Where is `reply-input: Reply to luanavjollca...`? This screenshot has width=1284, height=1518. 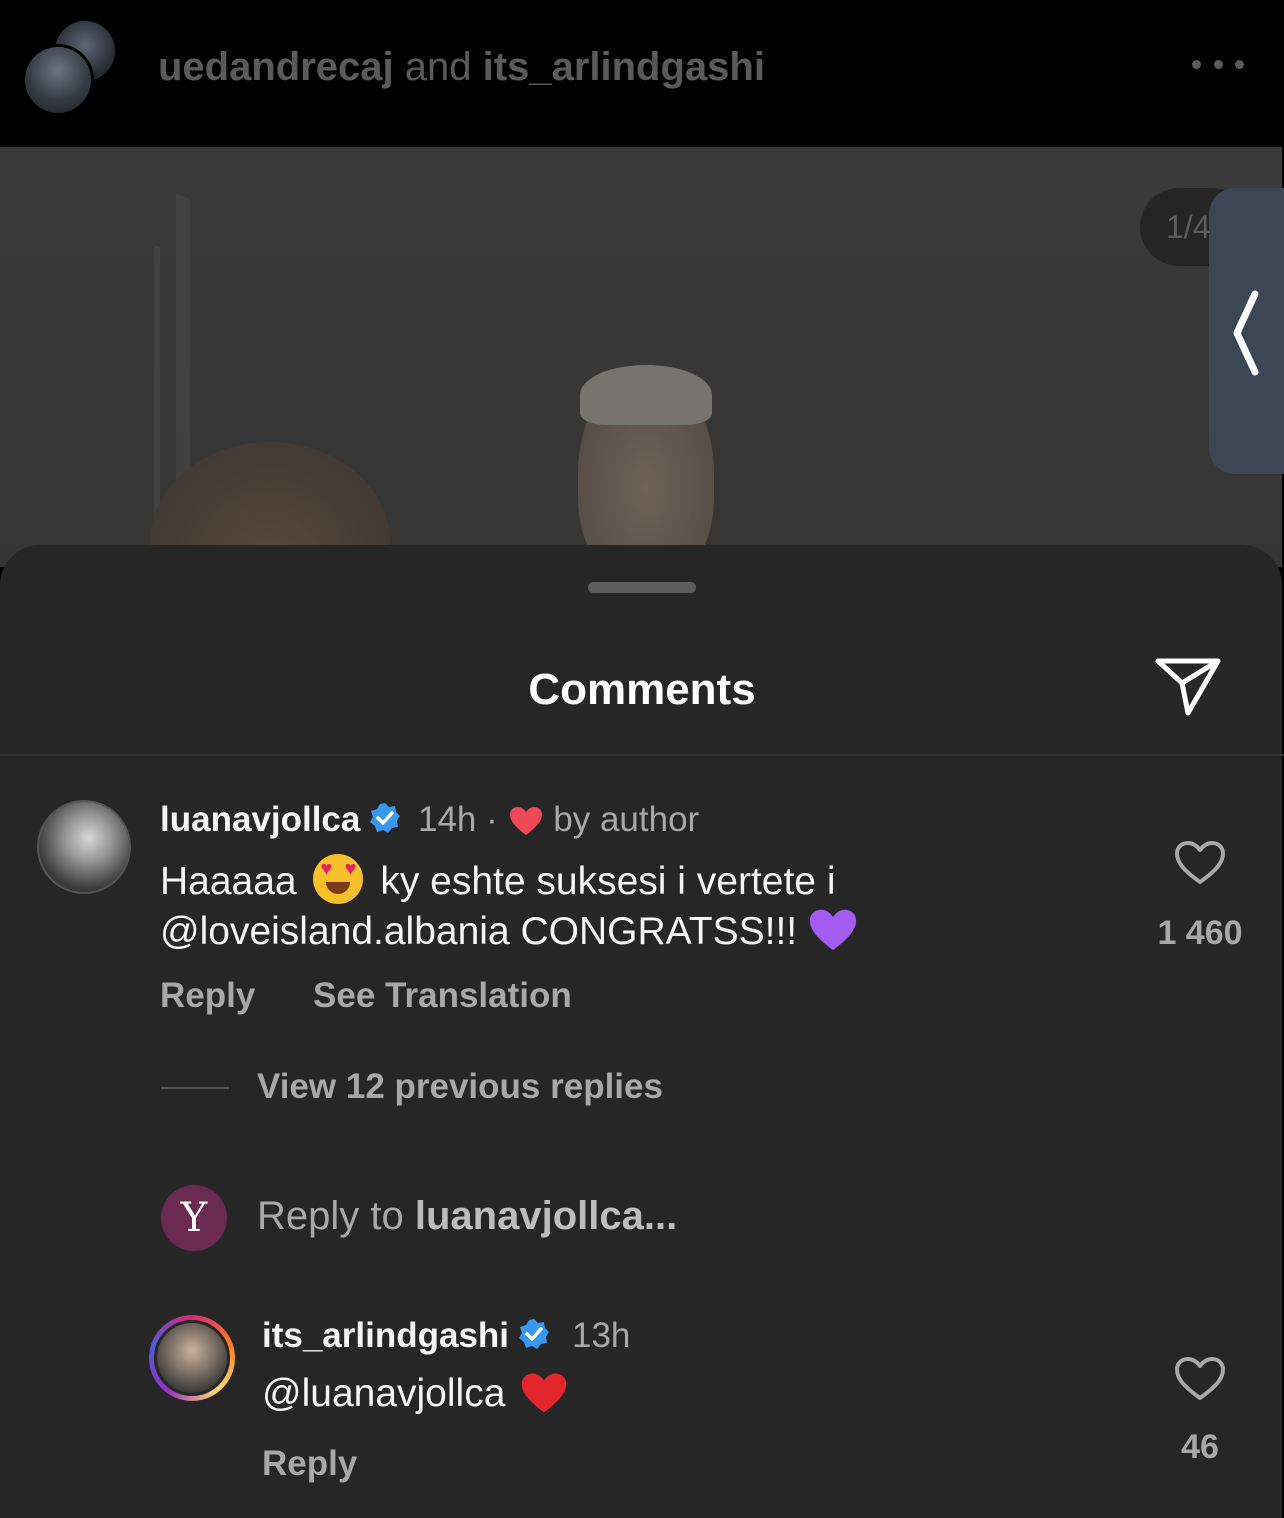
reply-input: Reply to luanavjollca... is located at coordinates (467, 1216).